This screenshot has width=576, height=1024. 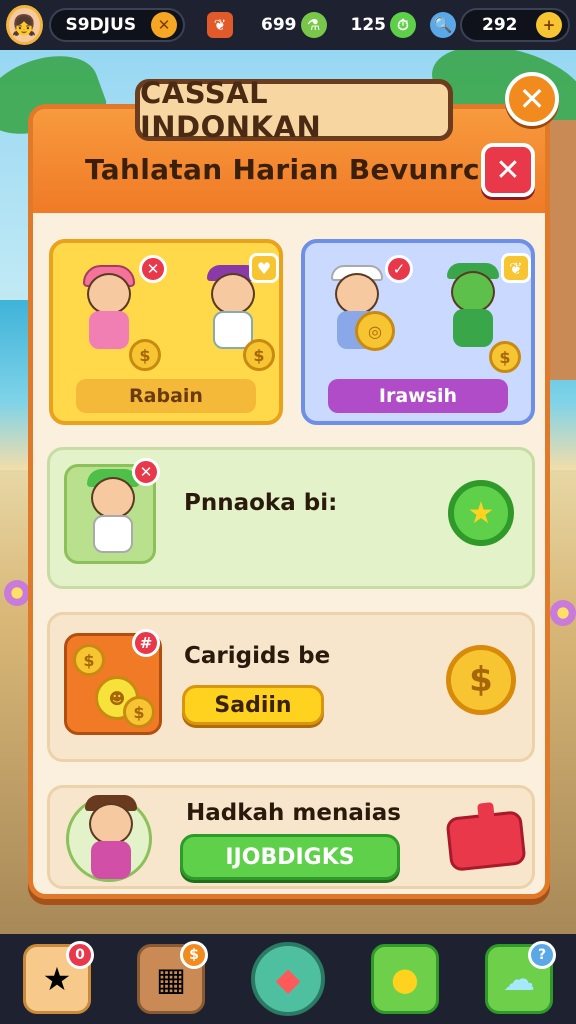 What do you see at coordinates (290, 857) in the screenshot?
I see `claim-button: IJOBDIGKS` at bounding box center [290, 857].